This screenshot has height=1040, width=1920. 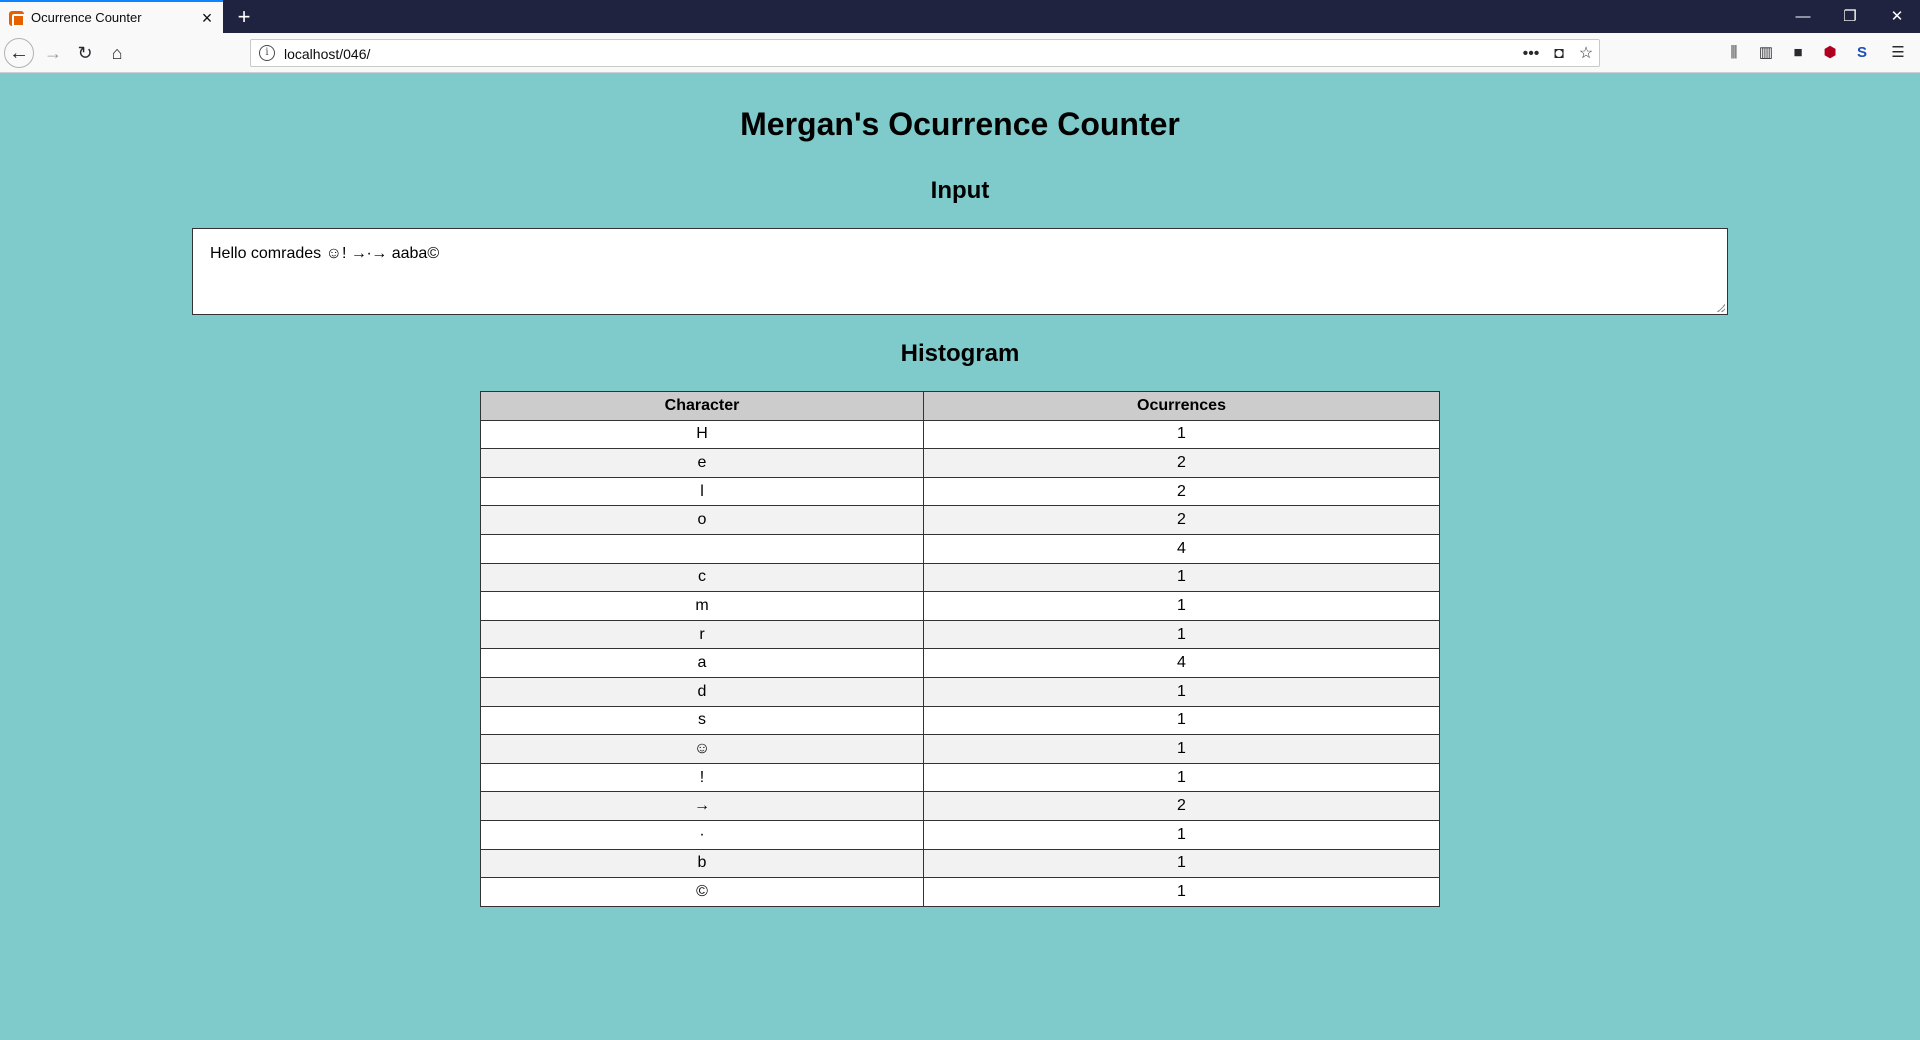 What do you see at coordinates (1830, 53) in the screenshot?
I see `ublock-icon: ⬢` at bounding box center [1830, 53].